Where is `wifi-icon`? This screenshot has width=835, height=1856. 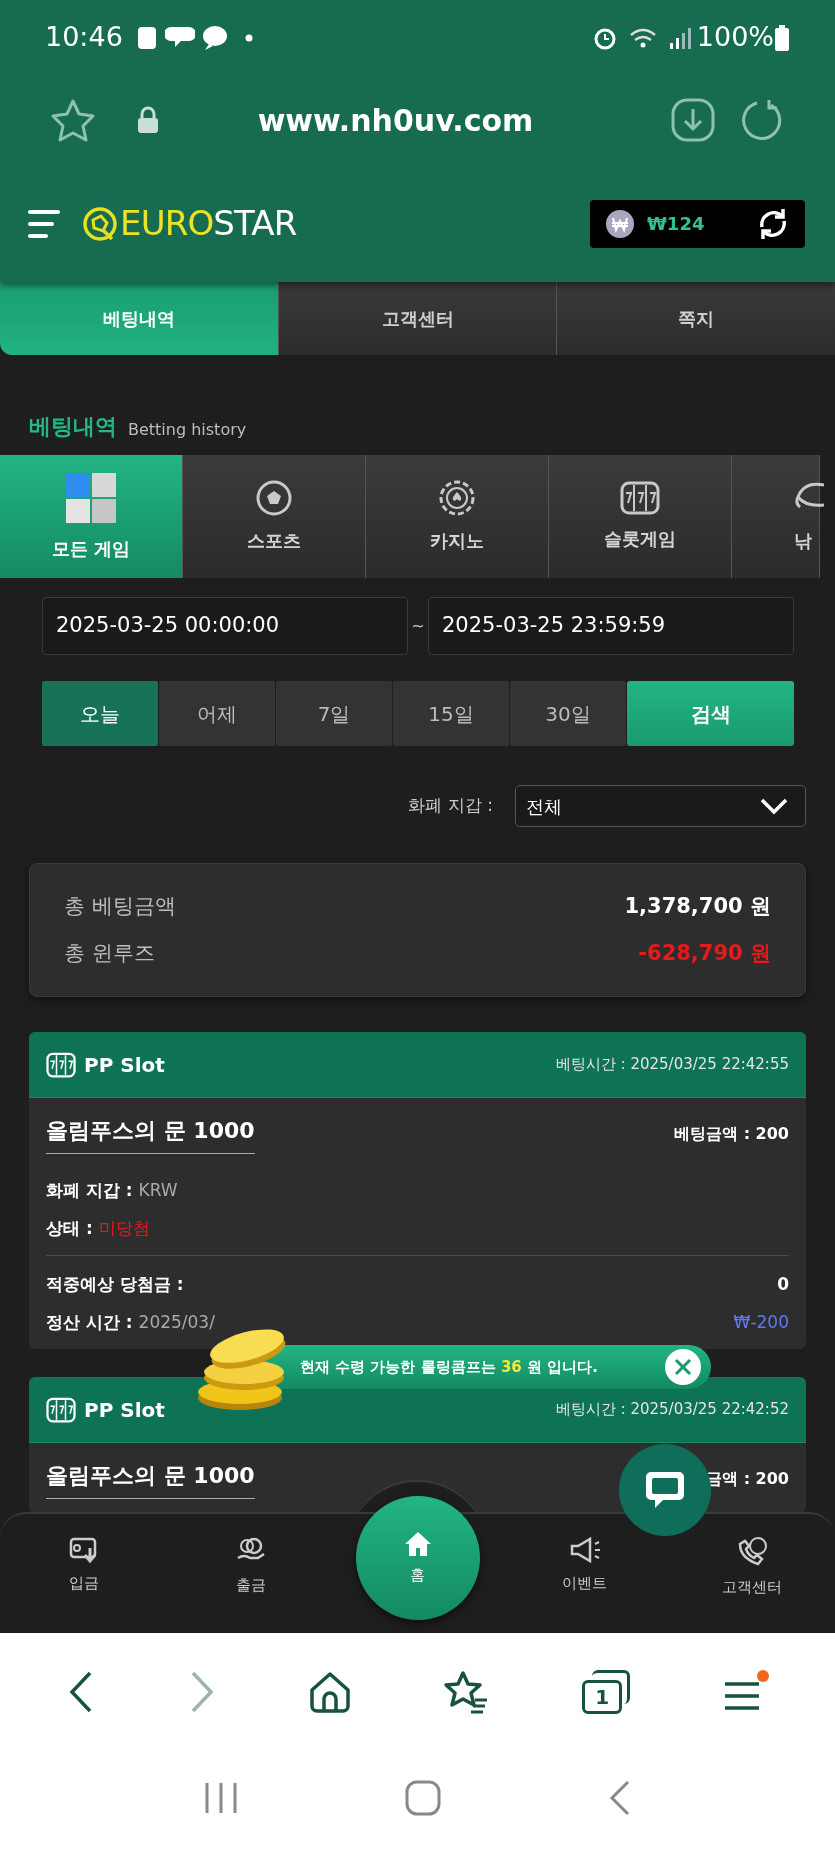 wifi-icon is located at coordinates (642, 37).